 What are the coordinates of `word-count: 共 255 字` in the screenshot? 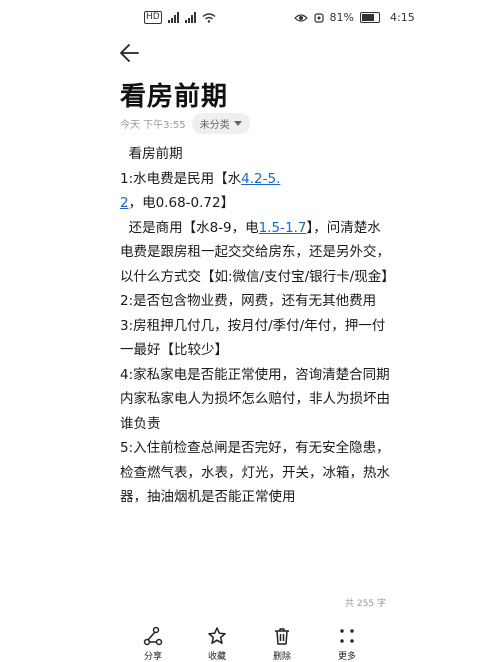 It's located at (365, 604).